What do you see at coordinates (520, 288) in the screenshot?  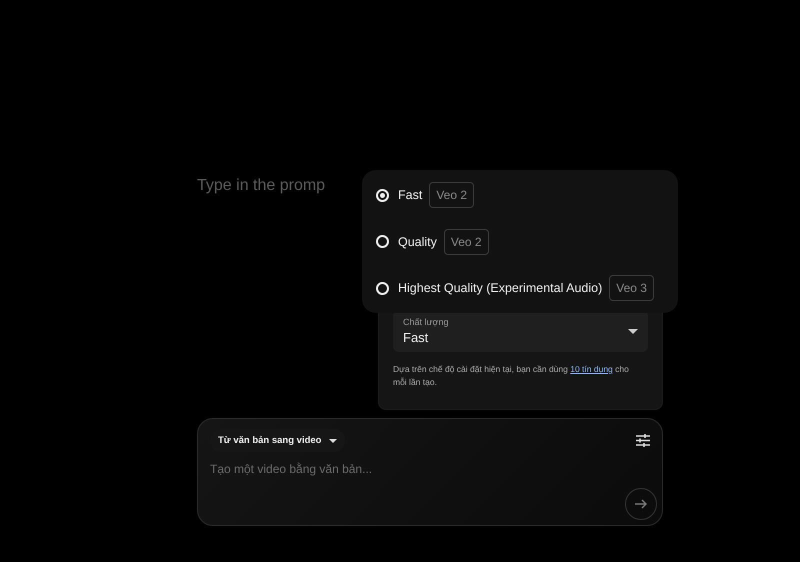 I see `quality-option: Highest Quality (Experimental Audio) Veo 3` at bounding box center [520, 288].